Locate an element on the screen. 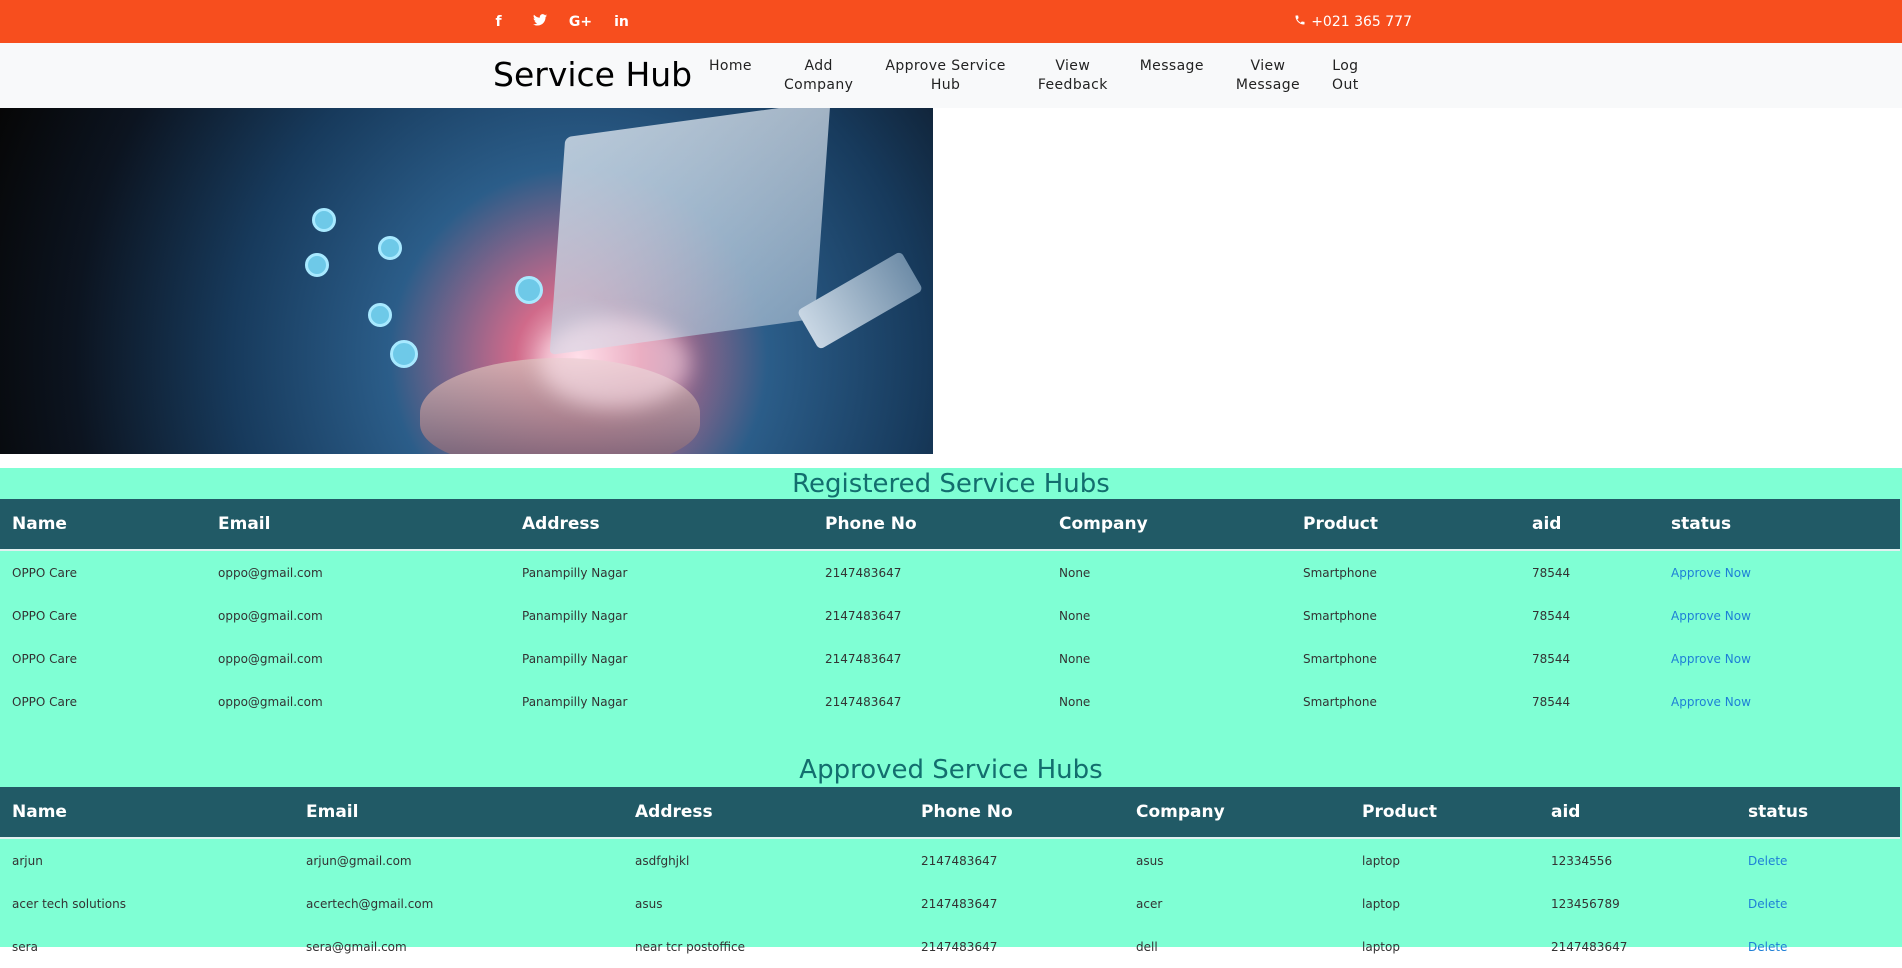  brand-logo: Service Hub is located at coordinates (592, 74).